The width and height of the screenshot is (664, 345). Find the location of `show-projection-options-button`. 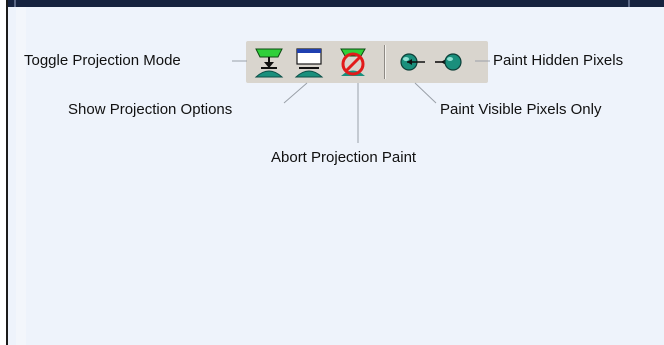

show-projection-options-button is located at coordinates (309, 62).